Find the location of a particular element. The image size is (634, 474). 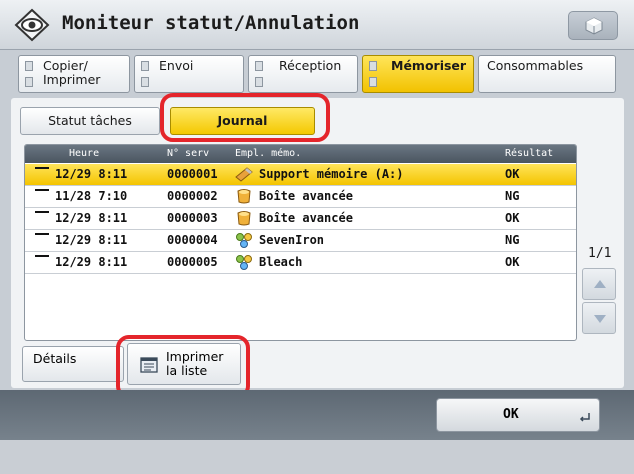

row-location: Bleach is located at coordinates (281, 262).